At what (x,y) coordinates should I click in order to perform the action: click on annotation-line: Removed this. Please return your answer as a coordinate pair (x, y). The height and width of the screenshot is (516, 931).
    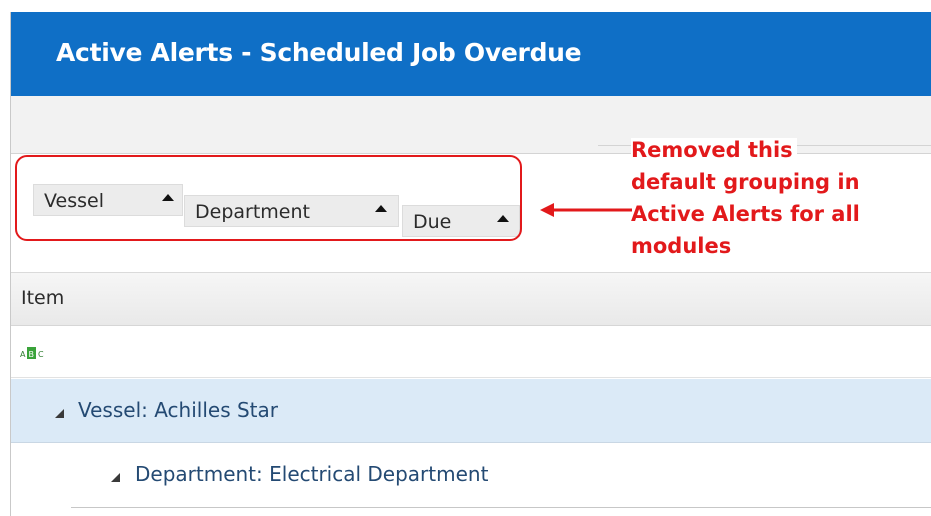
    Looking at the image, I should click on (781, 150).